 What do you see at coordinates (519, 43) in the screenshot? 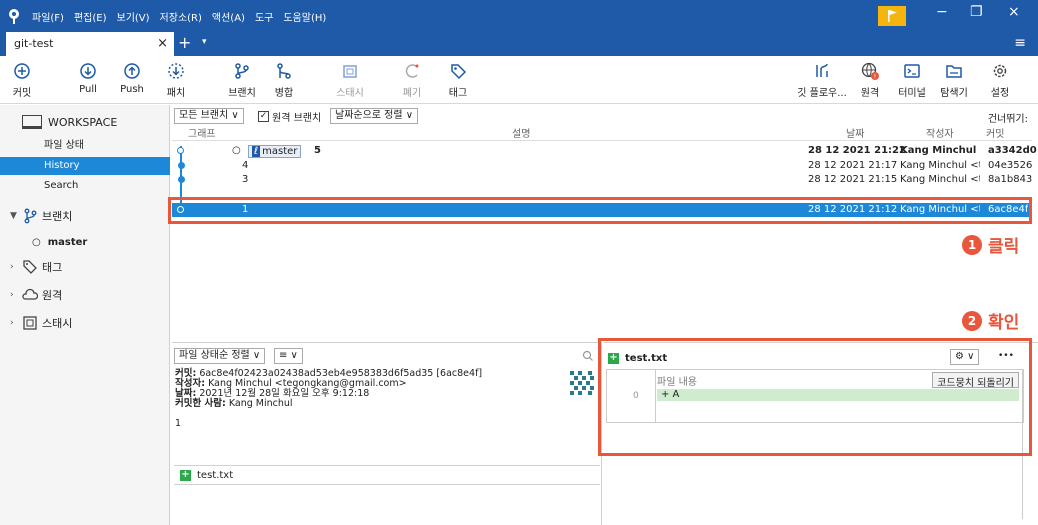
I see `tab-row: git-test × + ▾ ≡` at bounding box center [519, 43].